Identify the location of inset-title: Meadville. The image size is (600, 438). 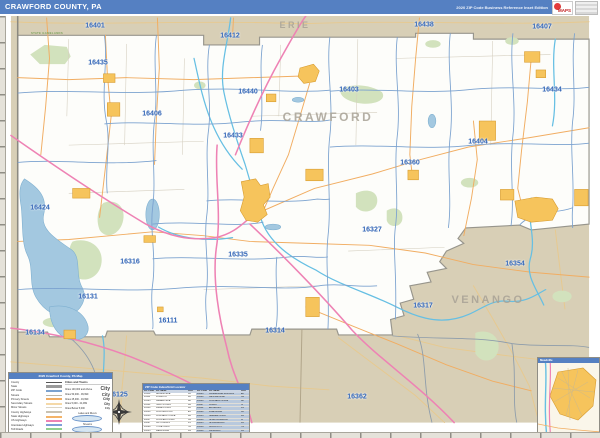
(568, 360).